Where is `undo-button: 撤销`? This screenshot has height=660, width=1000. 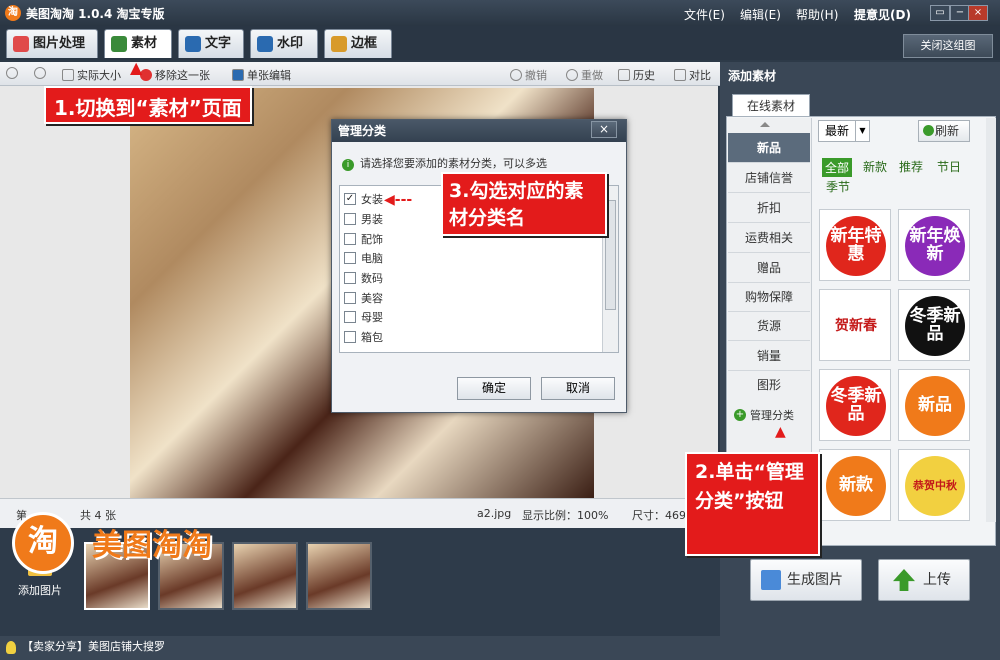
undo-button: 撤销 is located at coordinates (528, 75).